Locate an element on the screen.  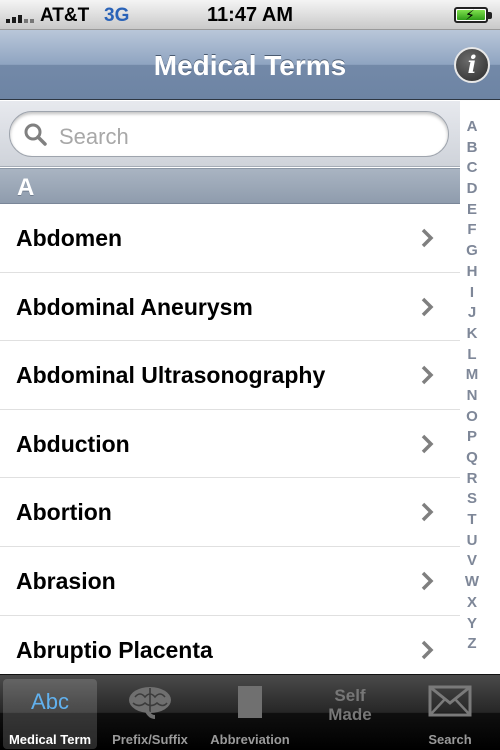
search-icon is located at coordinates (35, 134).